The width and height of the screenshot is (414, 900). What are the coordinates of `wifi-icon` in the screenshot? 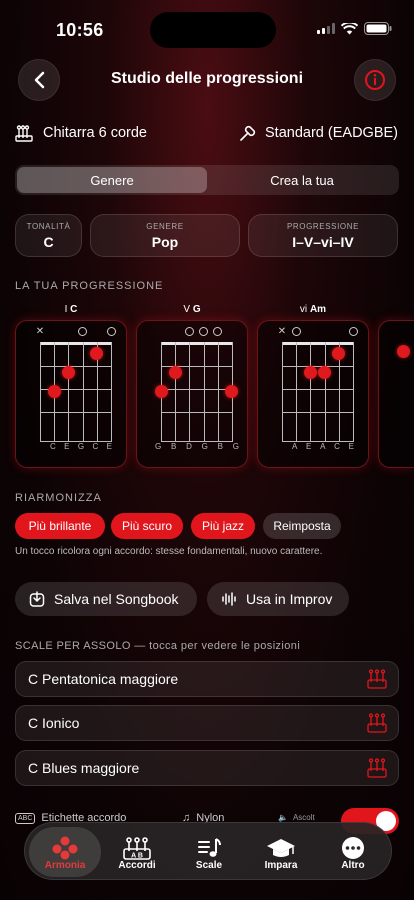 It's located at (349, 28).